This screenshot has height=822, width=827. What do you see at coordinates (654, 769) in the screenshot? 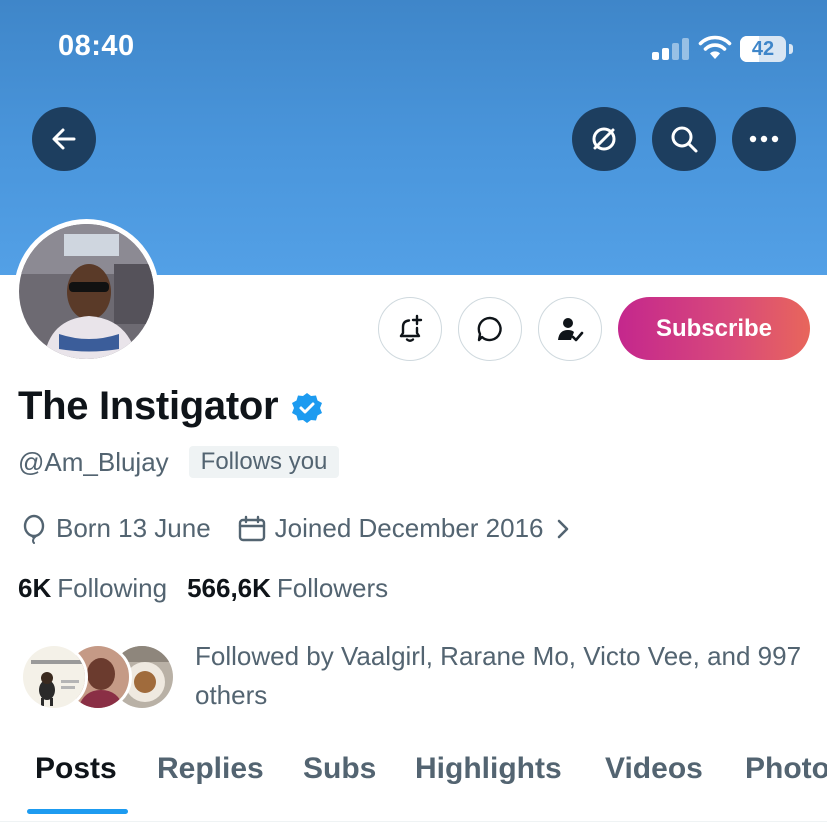
I see `tab-videos: Videos` at bounding box center [654, 769].